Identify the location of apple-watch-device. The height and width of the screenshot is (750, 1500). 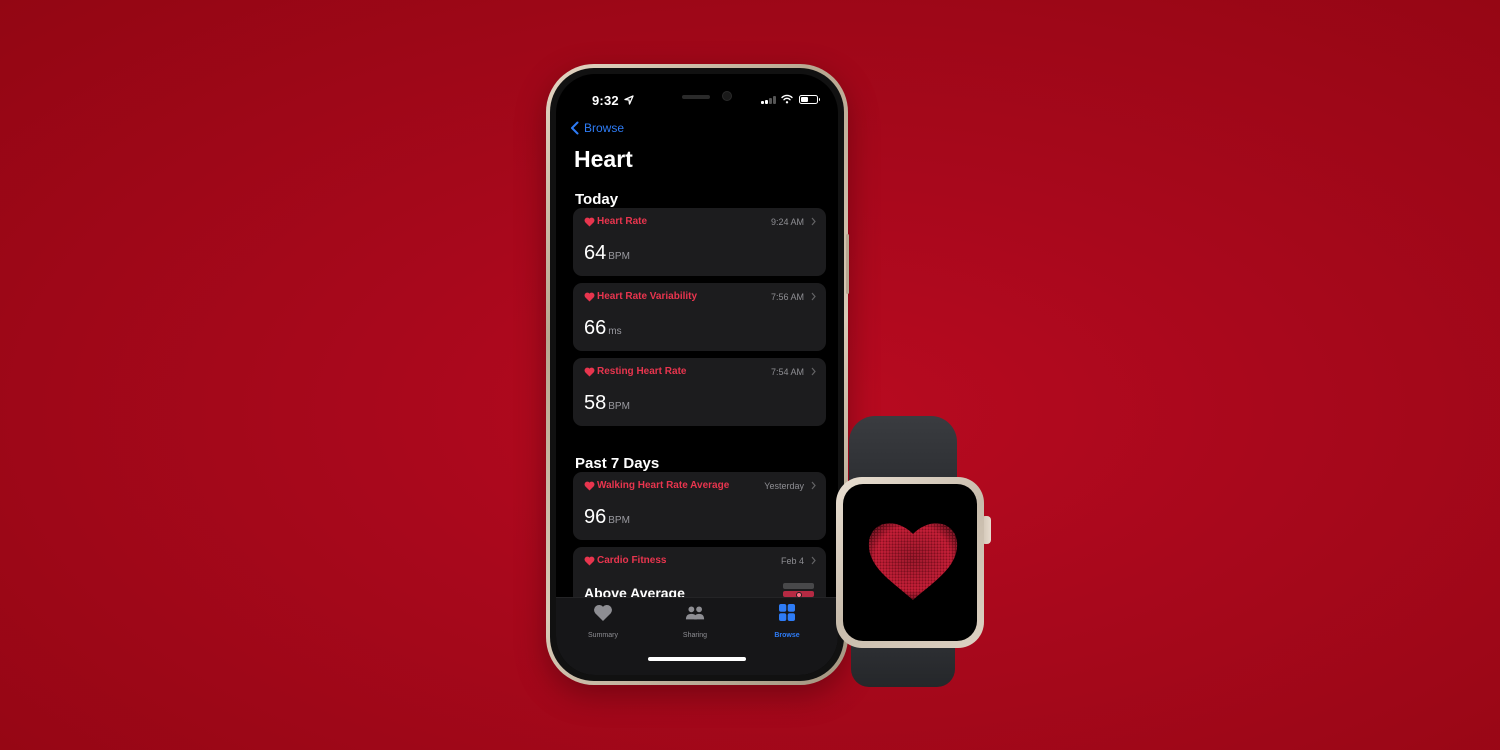
(912, 551).